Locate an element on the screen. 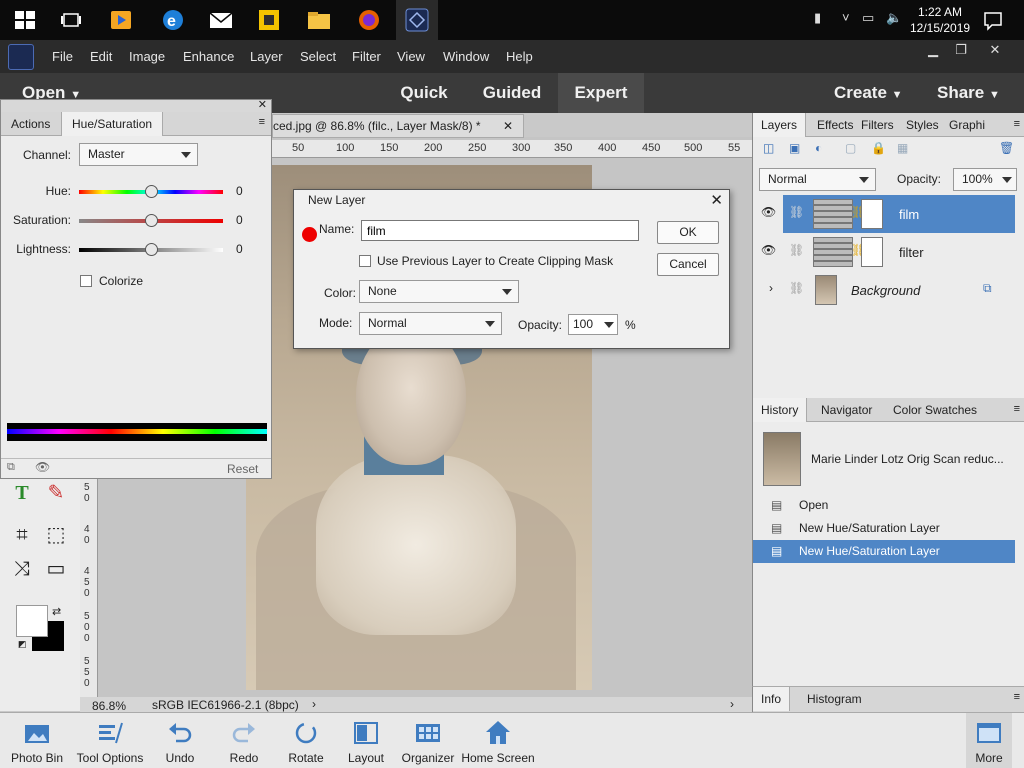 Image resolution: width=1024 pixels, height=768 pixels. layer-row-filter: 👁 ⛓ ⛓ filter is located at coordinates (884, 252).